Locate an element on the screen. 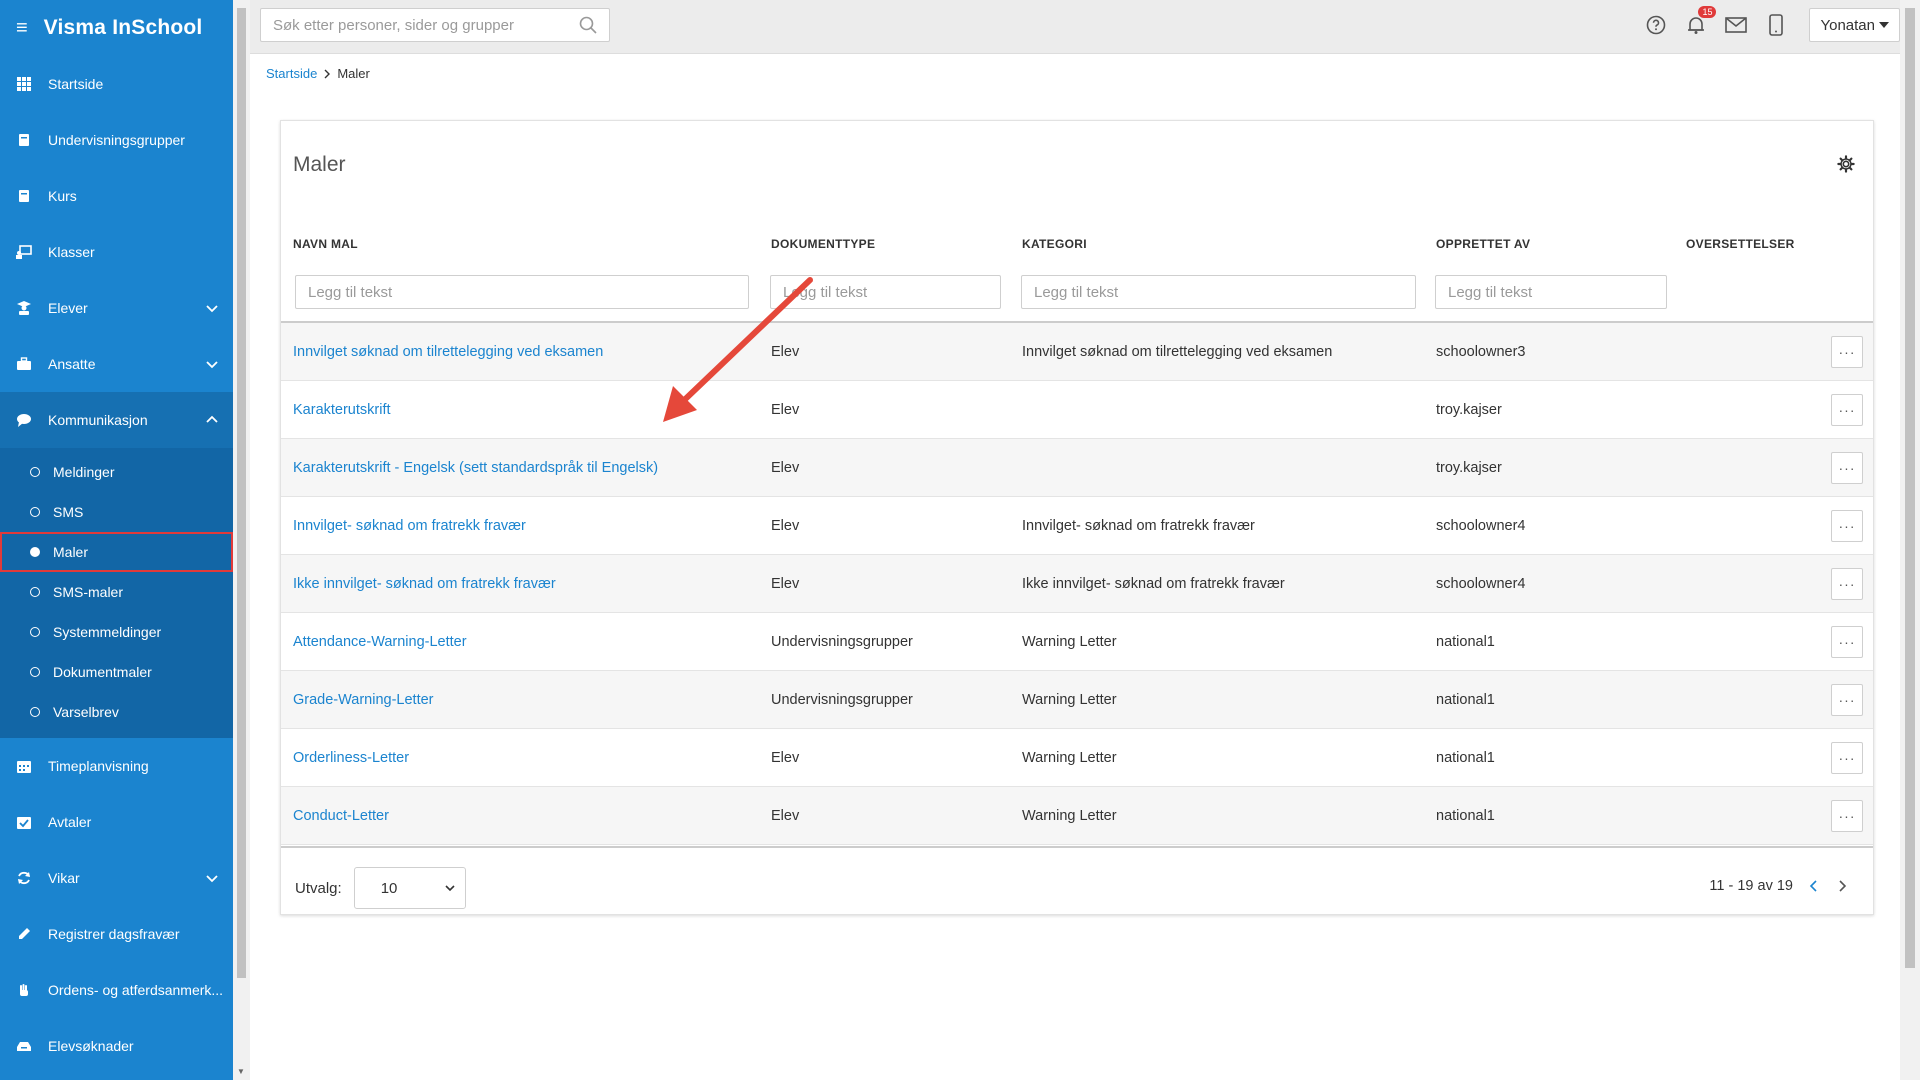  chevron-right-icon is located at coordinates (327, 73).